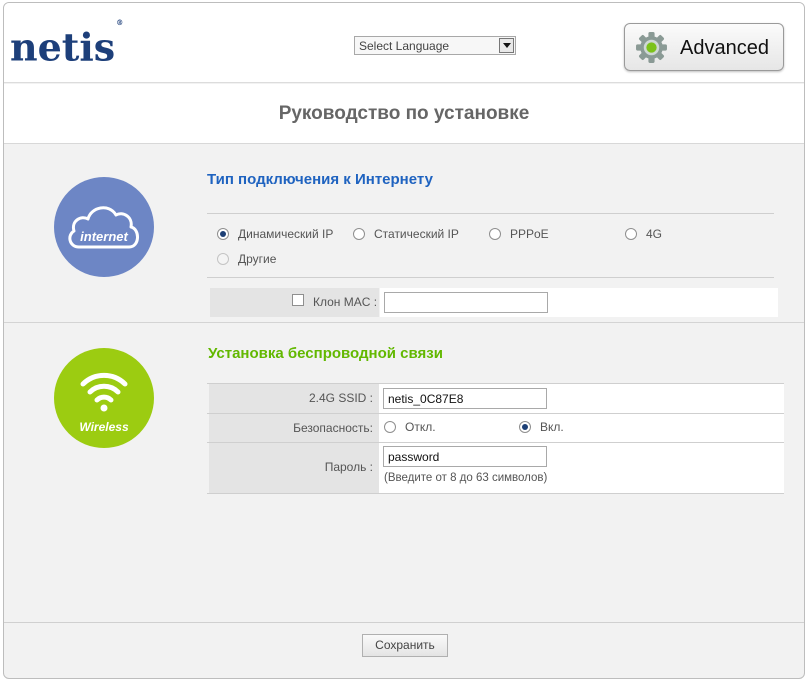 This screenshot has width=808, height=681. Describe the element at coordinates (405, 645) in the screenshot. I see `save-button: Сохранить` at that location.